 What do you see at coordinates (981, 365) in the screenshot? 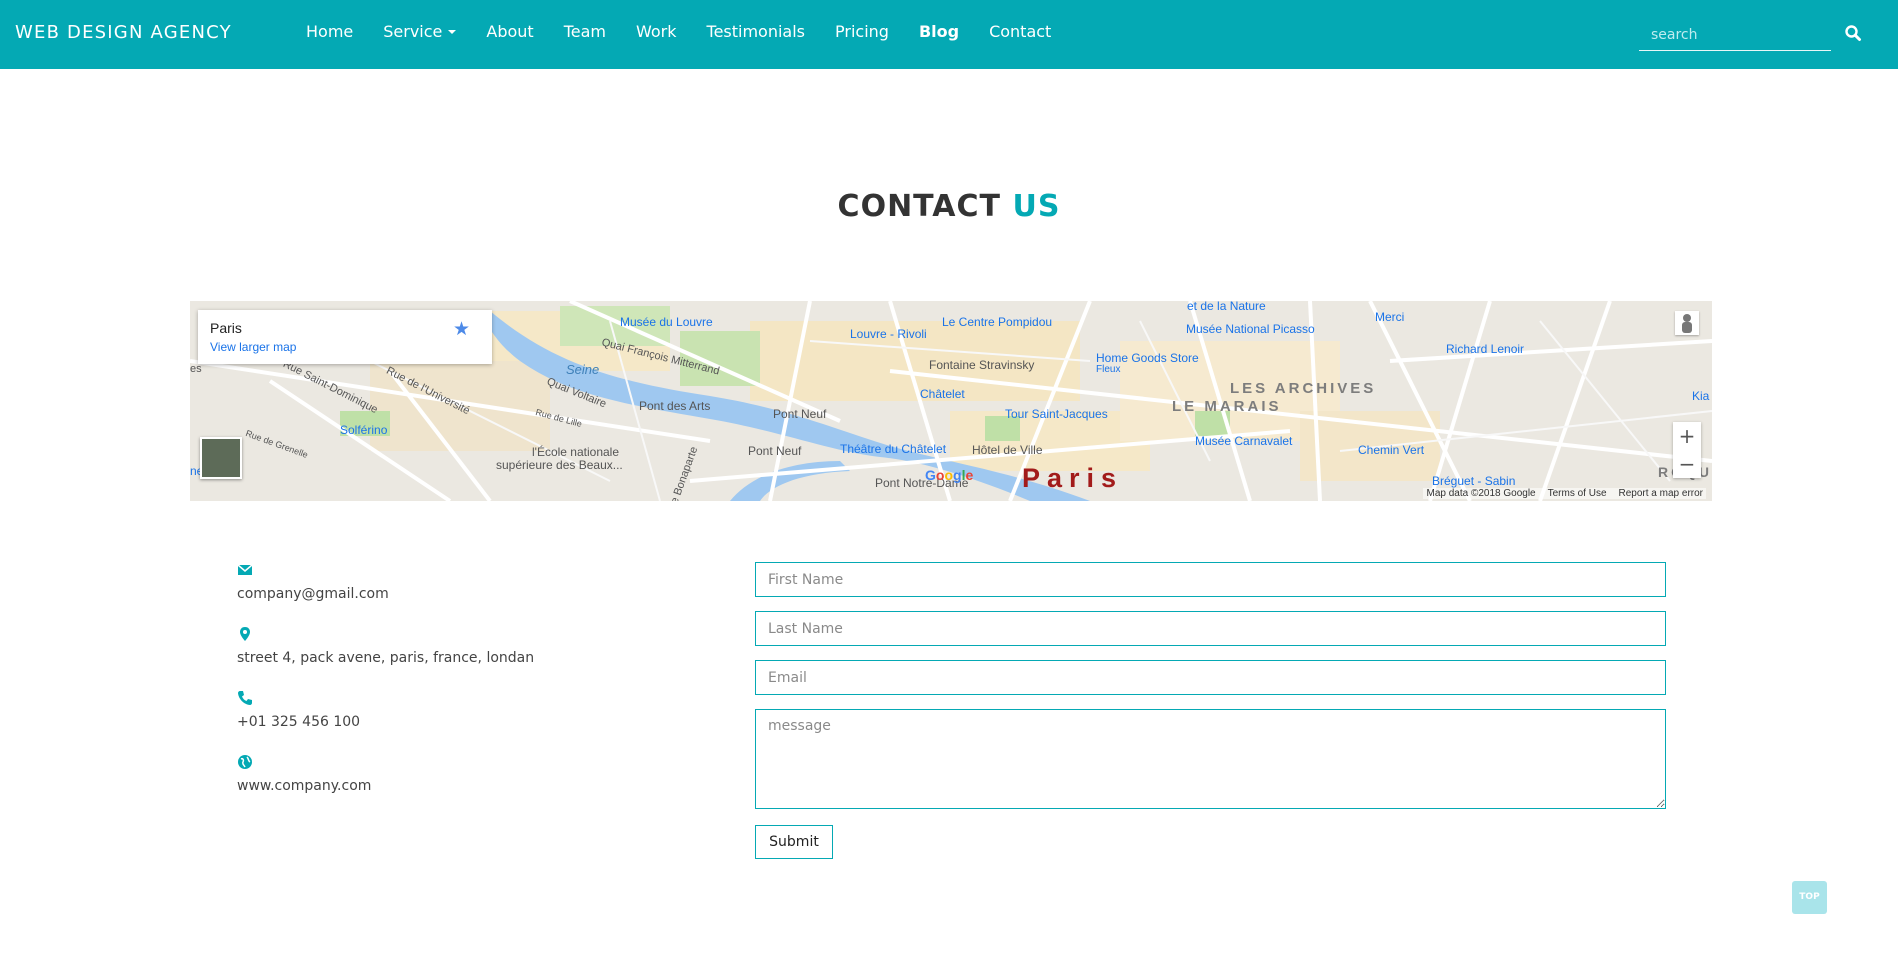
I see `map-label-stravinsky: Fontaine Stravinsky` at bounding box center [981, 365].